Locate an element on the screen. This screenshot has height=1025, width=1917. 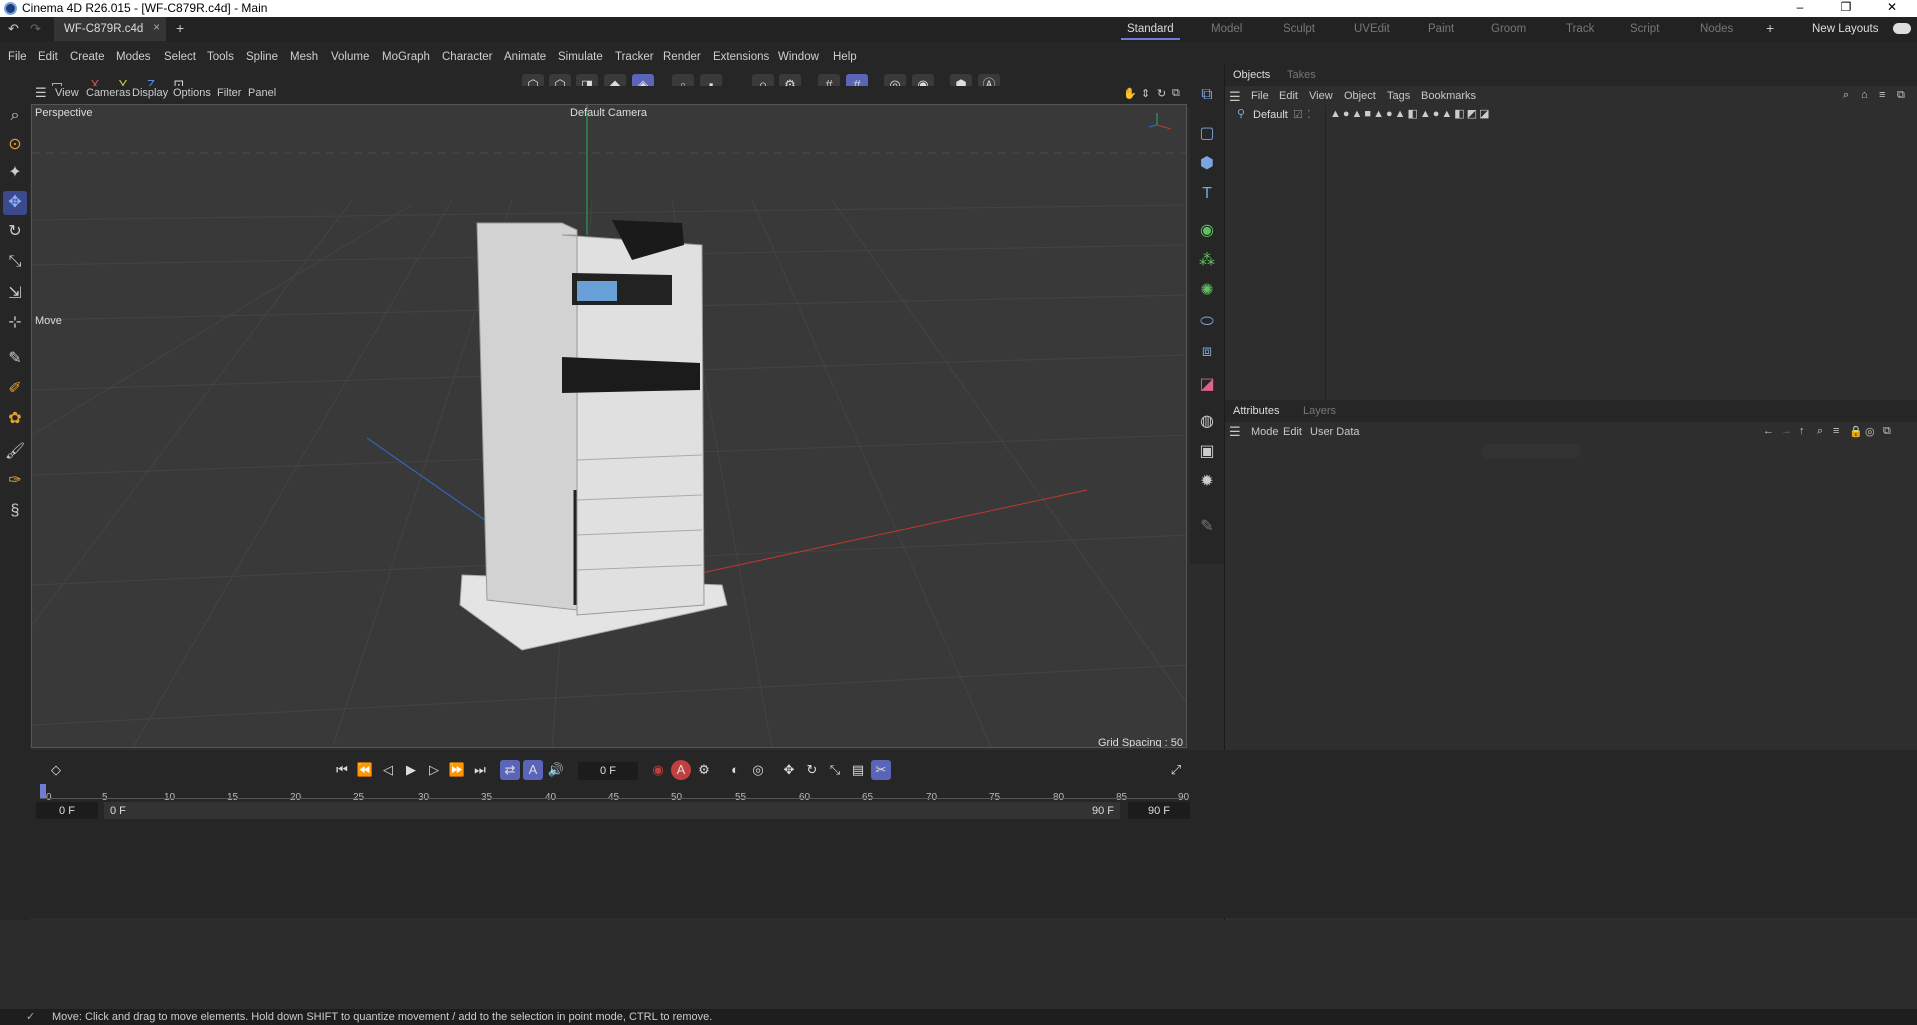
menu-extensions: Extensions is located at coordinates (741, 57).